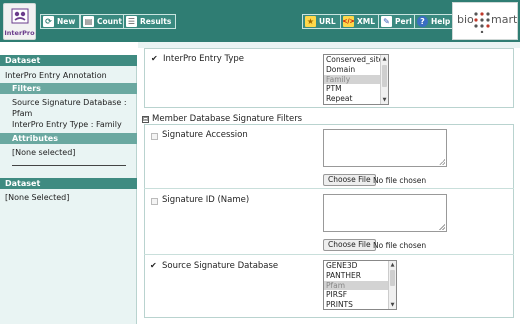  I want to click on list-item: Pfam, so click(360, 285).